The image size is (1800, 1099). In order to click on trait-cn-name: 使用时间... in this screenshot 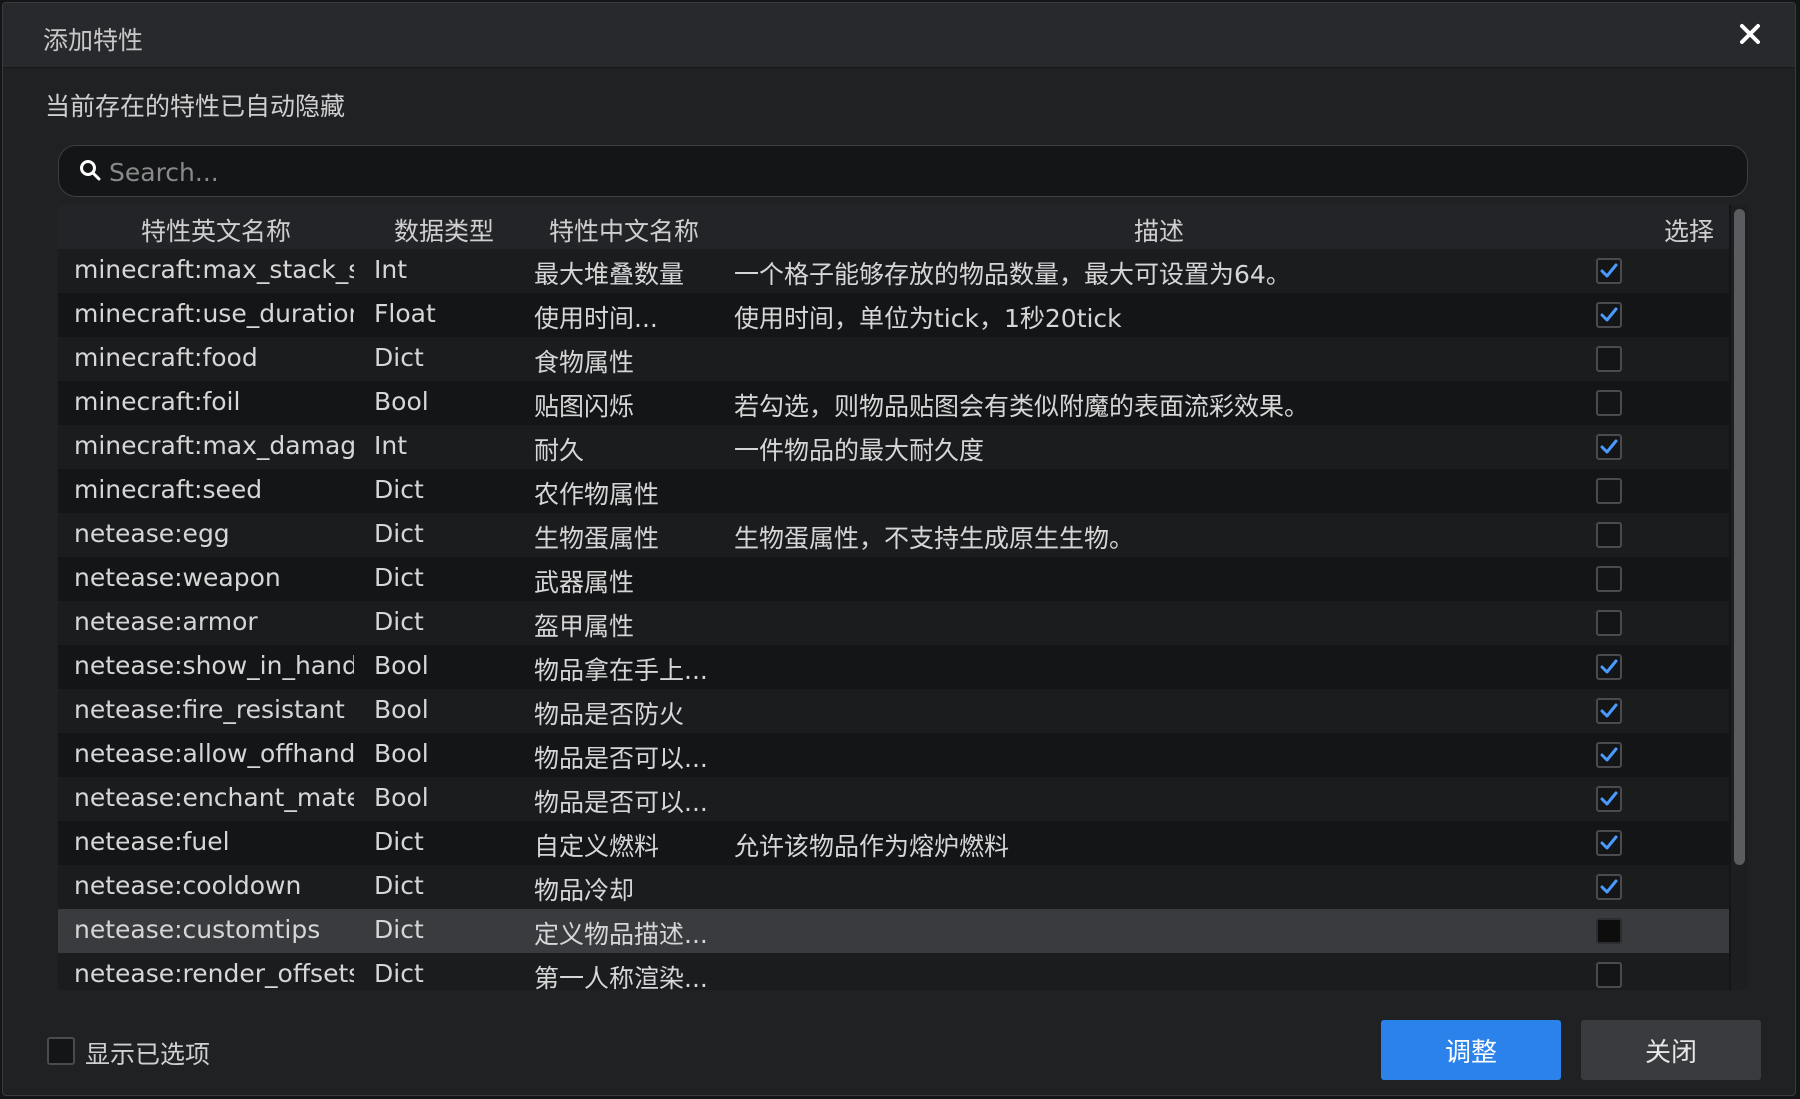, I will do `click(596, 318)`.